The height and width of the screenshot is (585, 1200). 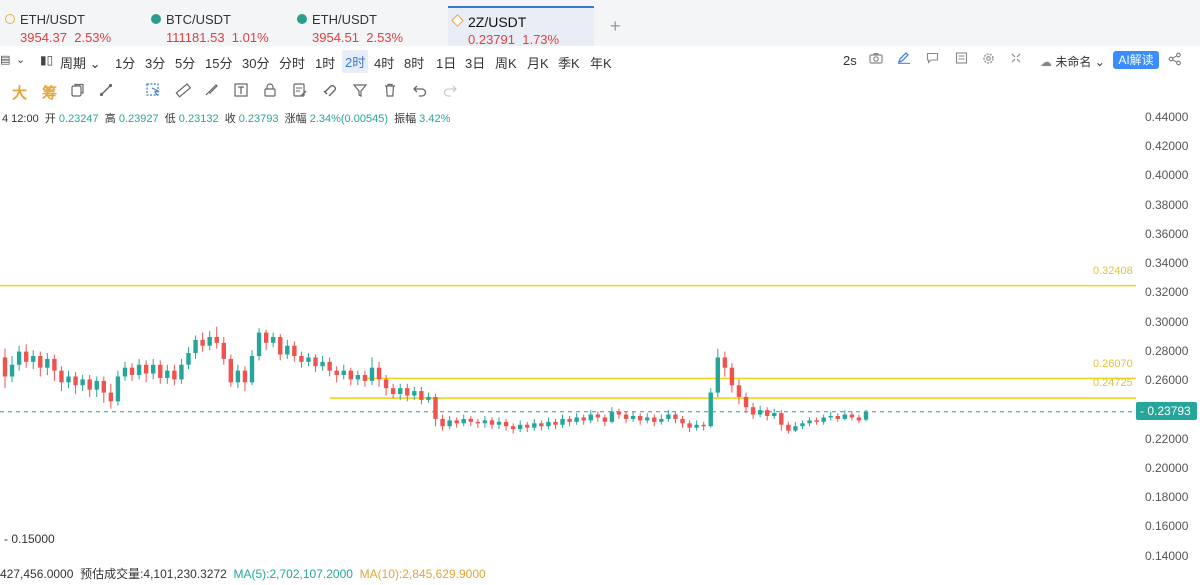 I want to click on select-cursor-icon, so click(x=153, y=92).